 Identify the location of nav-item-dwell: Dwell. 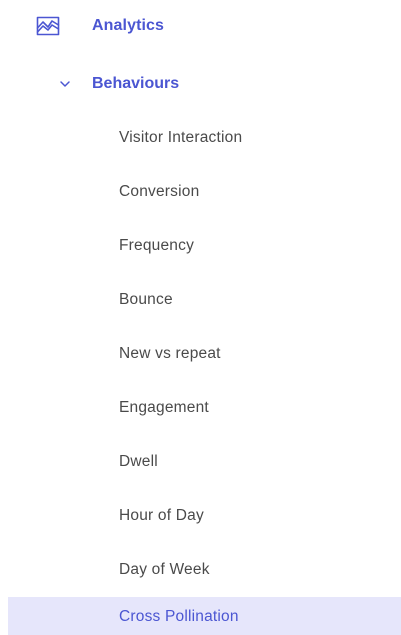
(200, 462).